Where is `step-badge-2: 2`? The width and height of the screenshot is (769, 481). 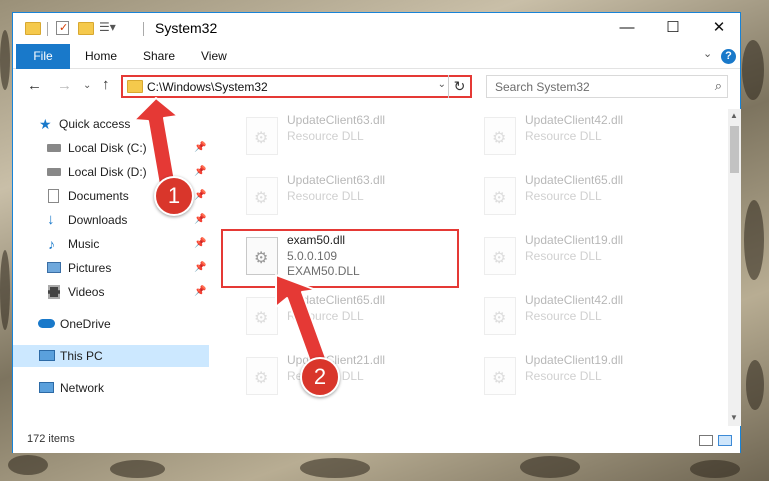
step-badge-2: 2 is located at coordinates (320, 377).